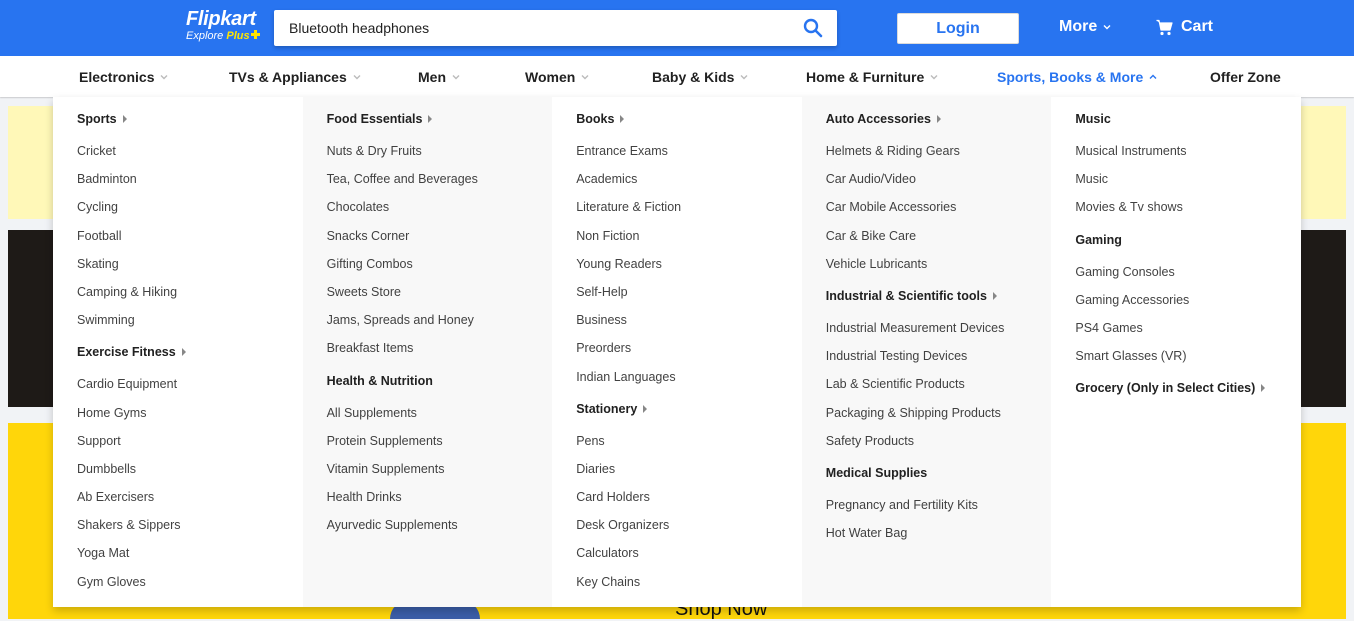  What do you see at coordinates (440, 157) in the screenshot?
I see `menu-link: Nuts & Dry Fruits` at bounding box center [440, 157].